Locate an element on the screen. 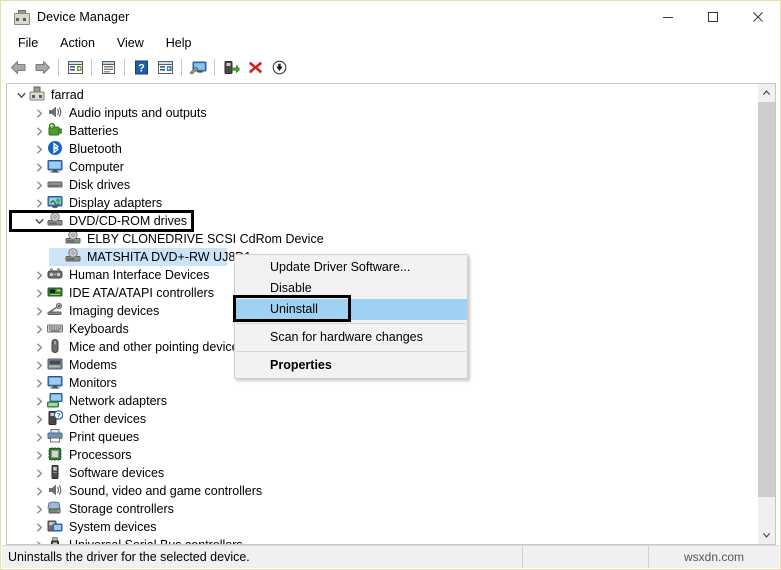 This screenshot has width=781, height=570. tree-row: Storage controllers is located at coordinates (382, 509).